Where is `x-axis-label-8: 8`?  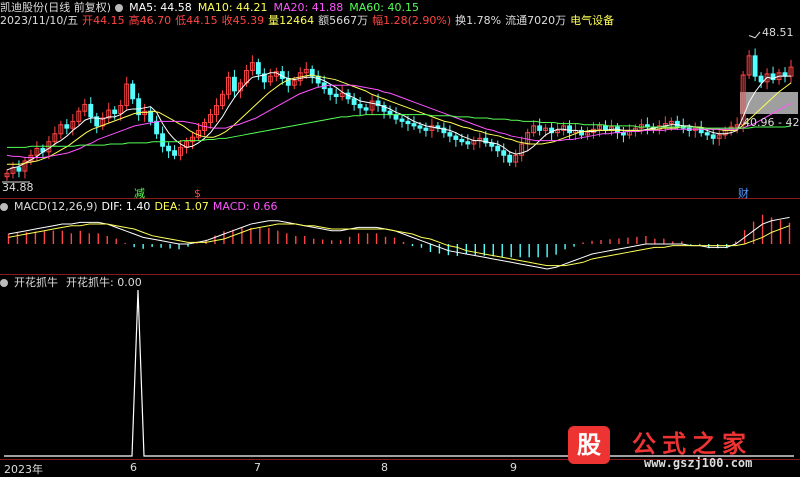 x-axis-label-8: 8 is located at coordinates (384, 467).